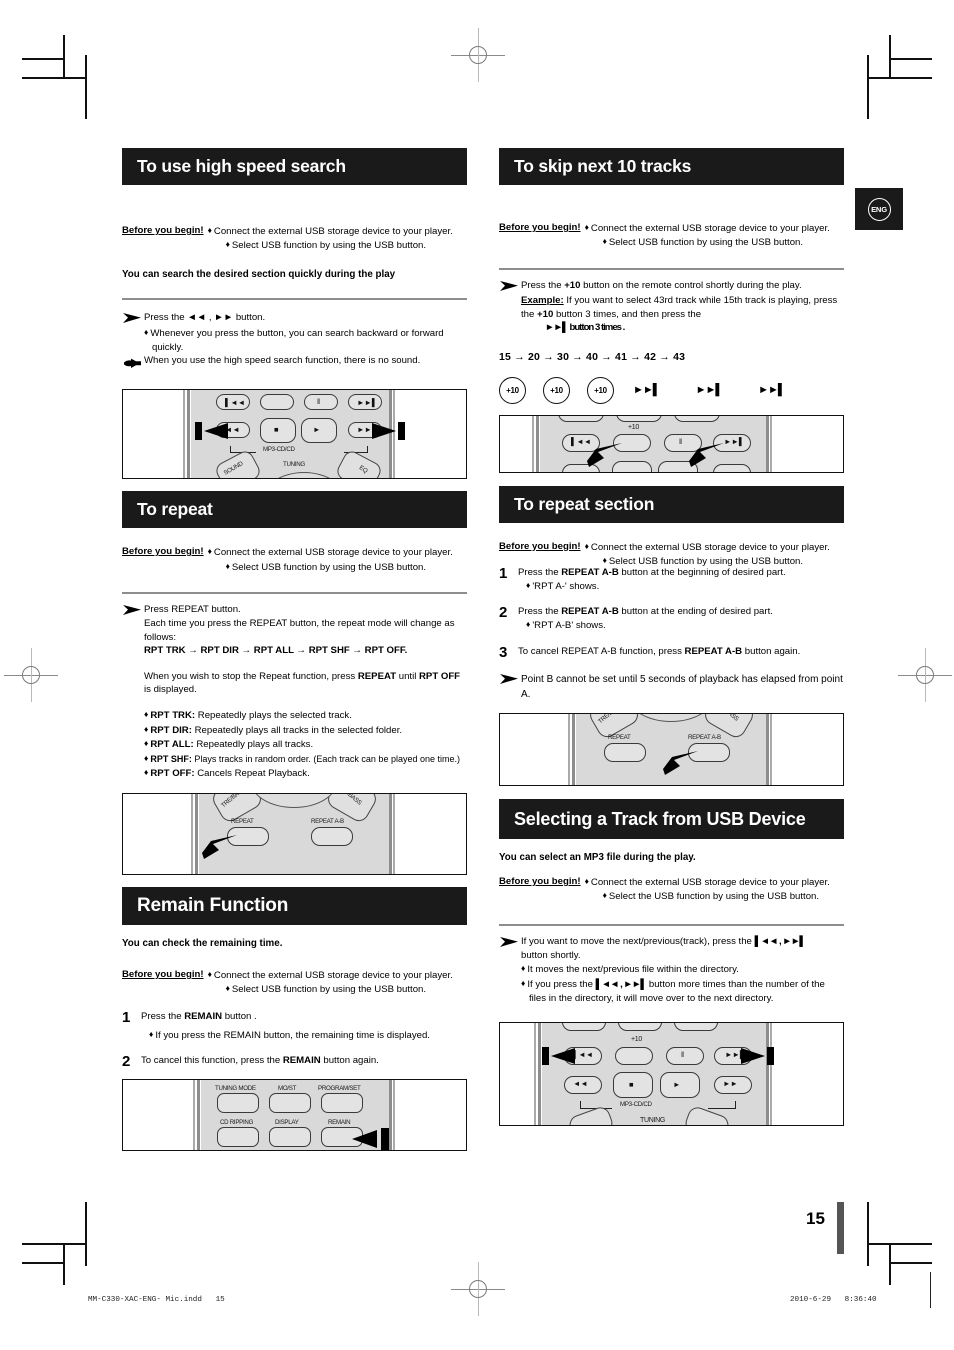 The image size is (954, 1350). I want to click on footer-file-info: MM-C330-XAC-ENG- Mic.indd 15, so click(156, 1300).